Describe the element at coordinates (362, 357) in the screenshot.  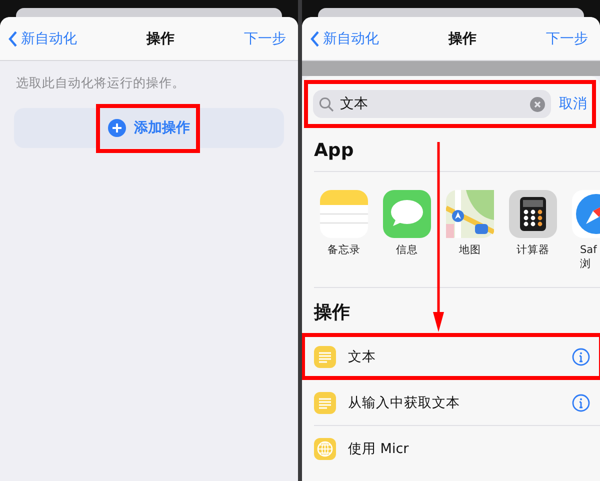
I see `action-label: 文本` at that location.